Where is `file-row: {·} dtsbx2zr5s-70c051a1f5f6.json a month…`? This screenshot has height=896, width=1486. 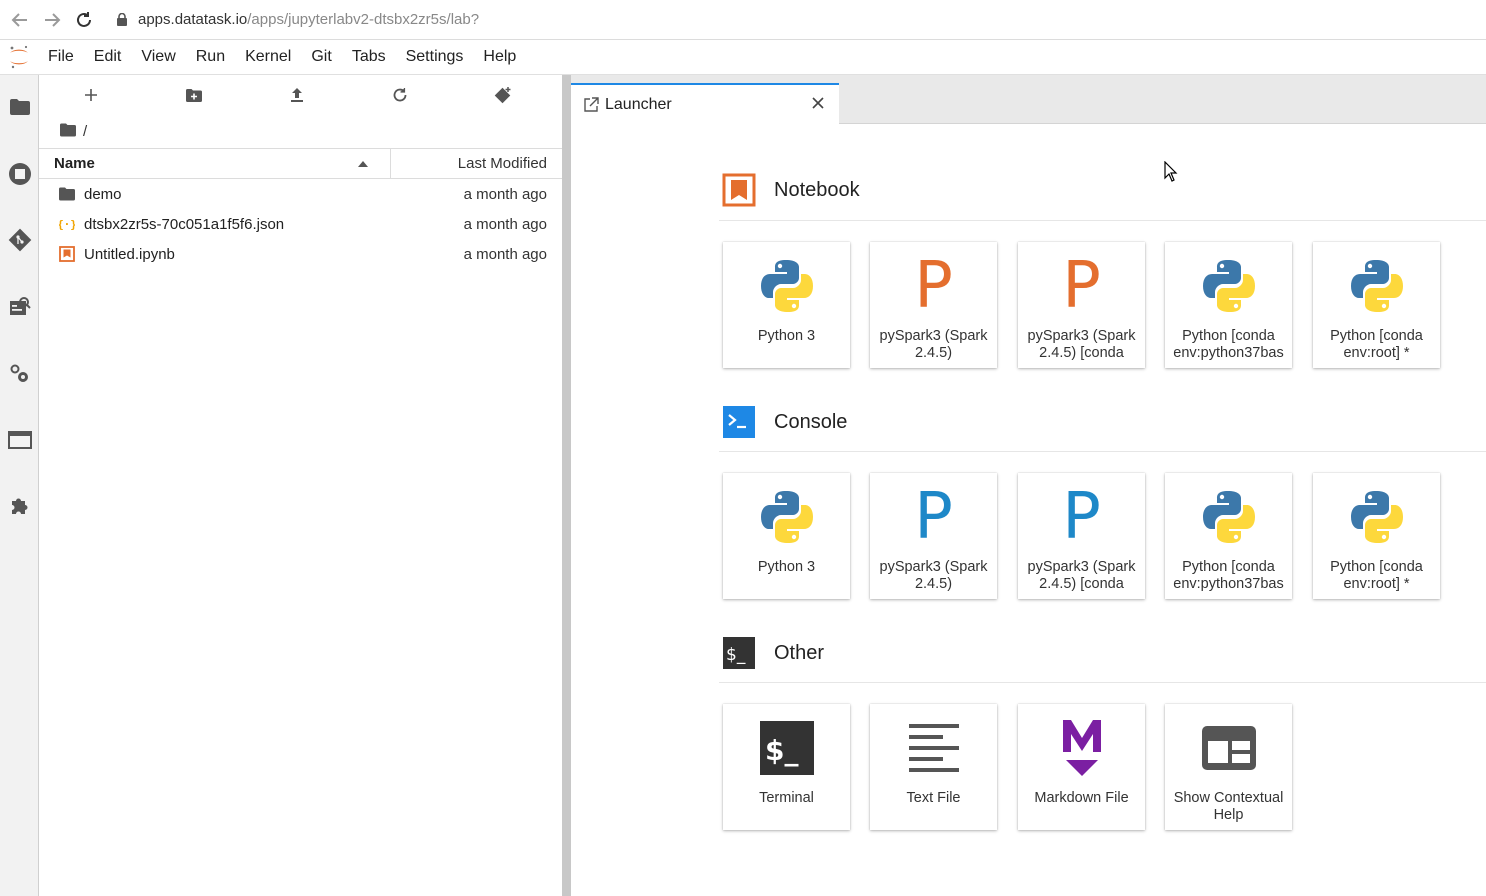
file-row: {·} dtsbx2zr5s-70c051a1f5f6.json a month… is located at coordinates (300, 224).